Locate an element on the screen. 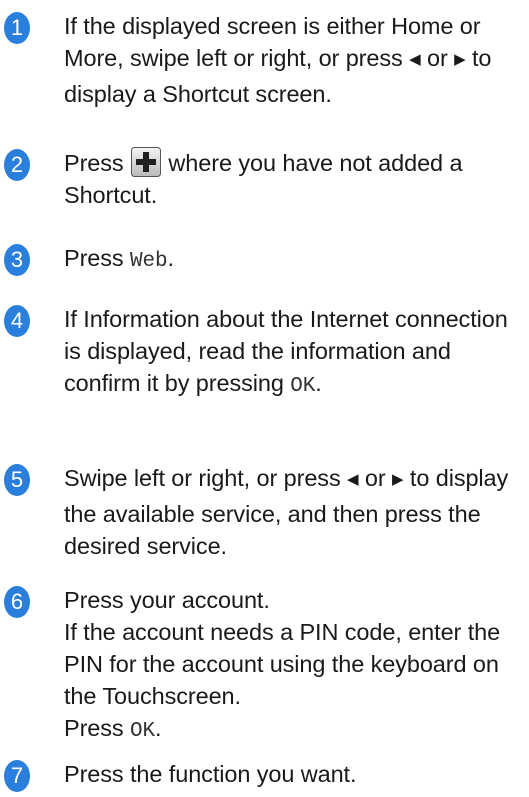  step-number-2-icon: 2 is located at coordinates (17, 165).